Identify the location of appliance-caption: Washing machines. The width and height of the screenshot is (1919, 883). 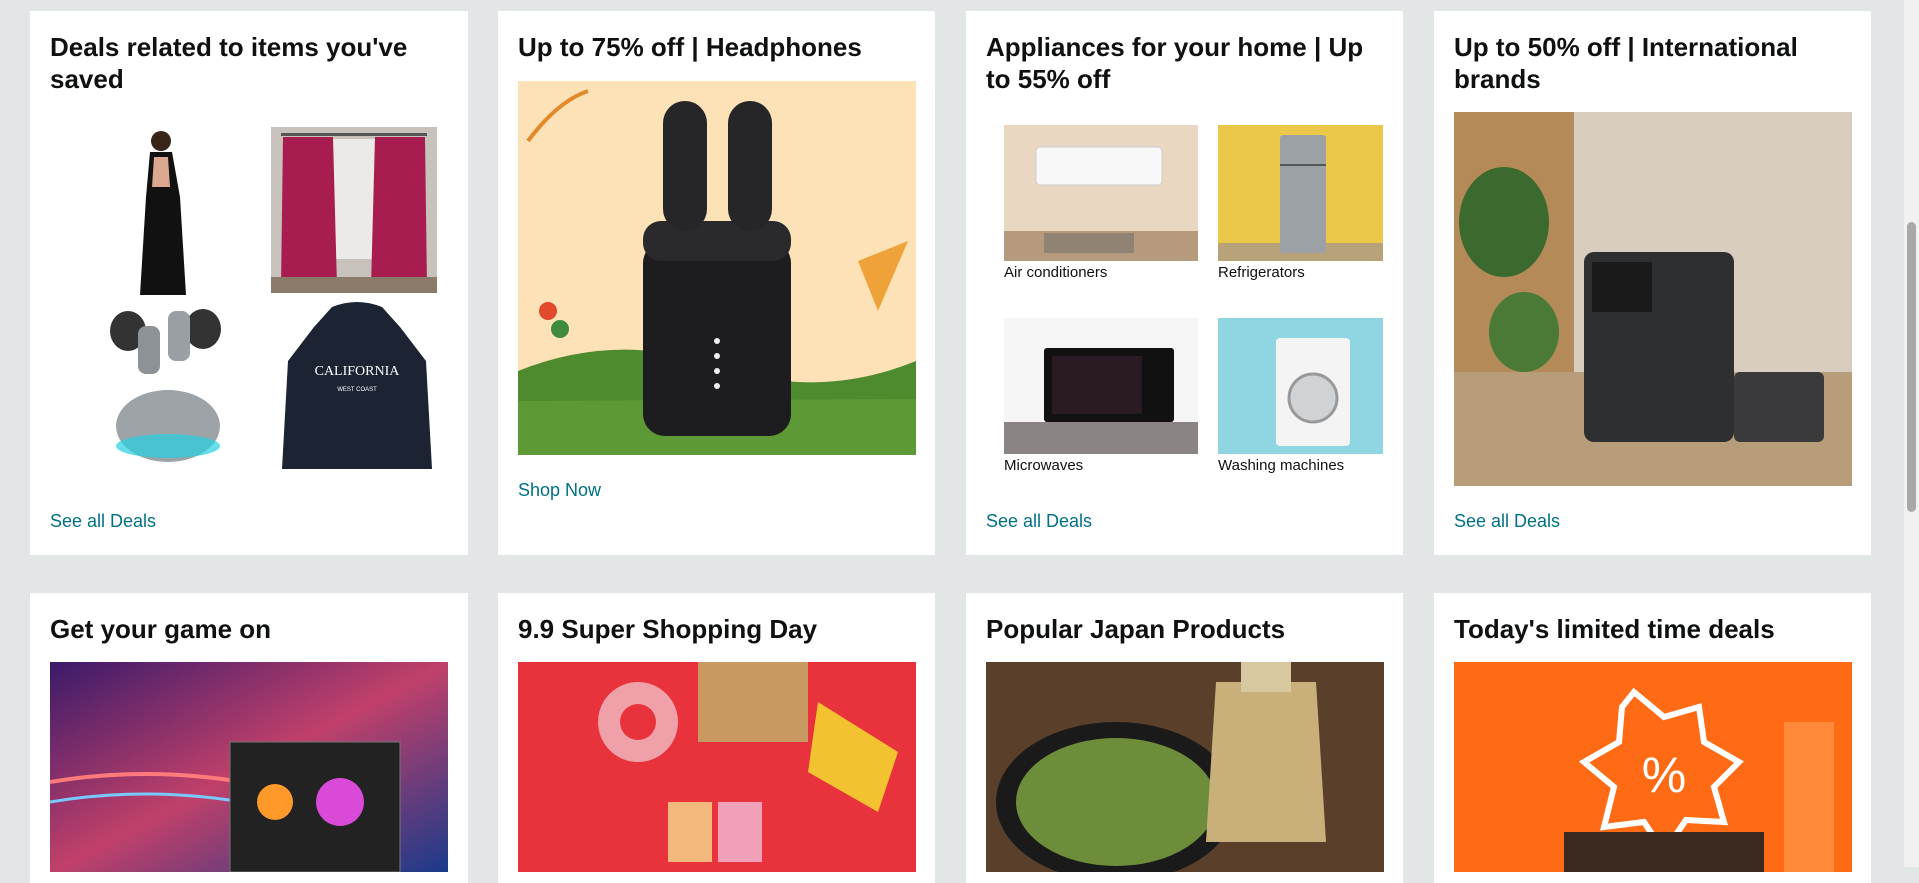
(1281, 465).